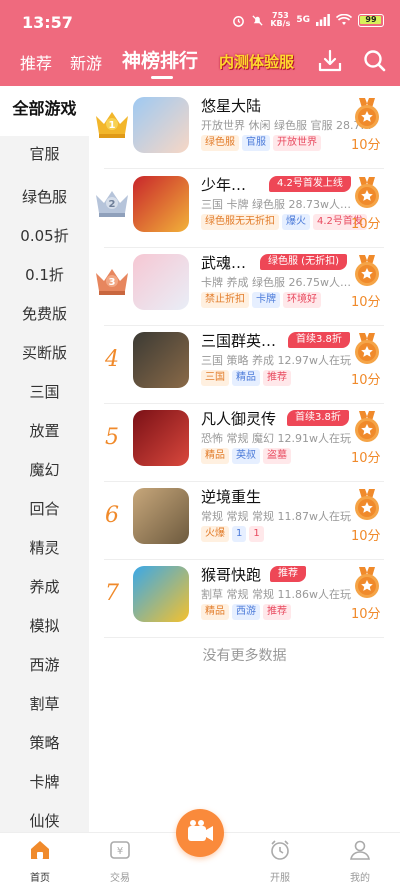  Describe the element at coordinates (238, 418) in the screenshot. I see `game-title: 凡人御灵传` at that location.